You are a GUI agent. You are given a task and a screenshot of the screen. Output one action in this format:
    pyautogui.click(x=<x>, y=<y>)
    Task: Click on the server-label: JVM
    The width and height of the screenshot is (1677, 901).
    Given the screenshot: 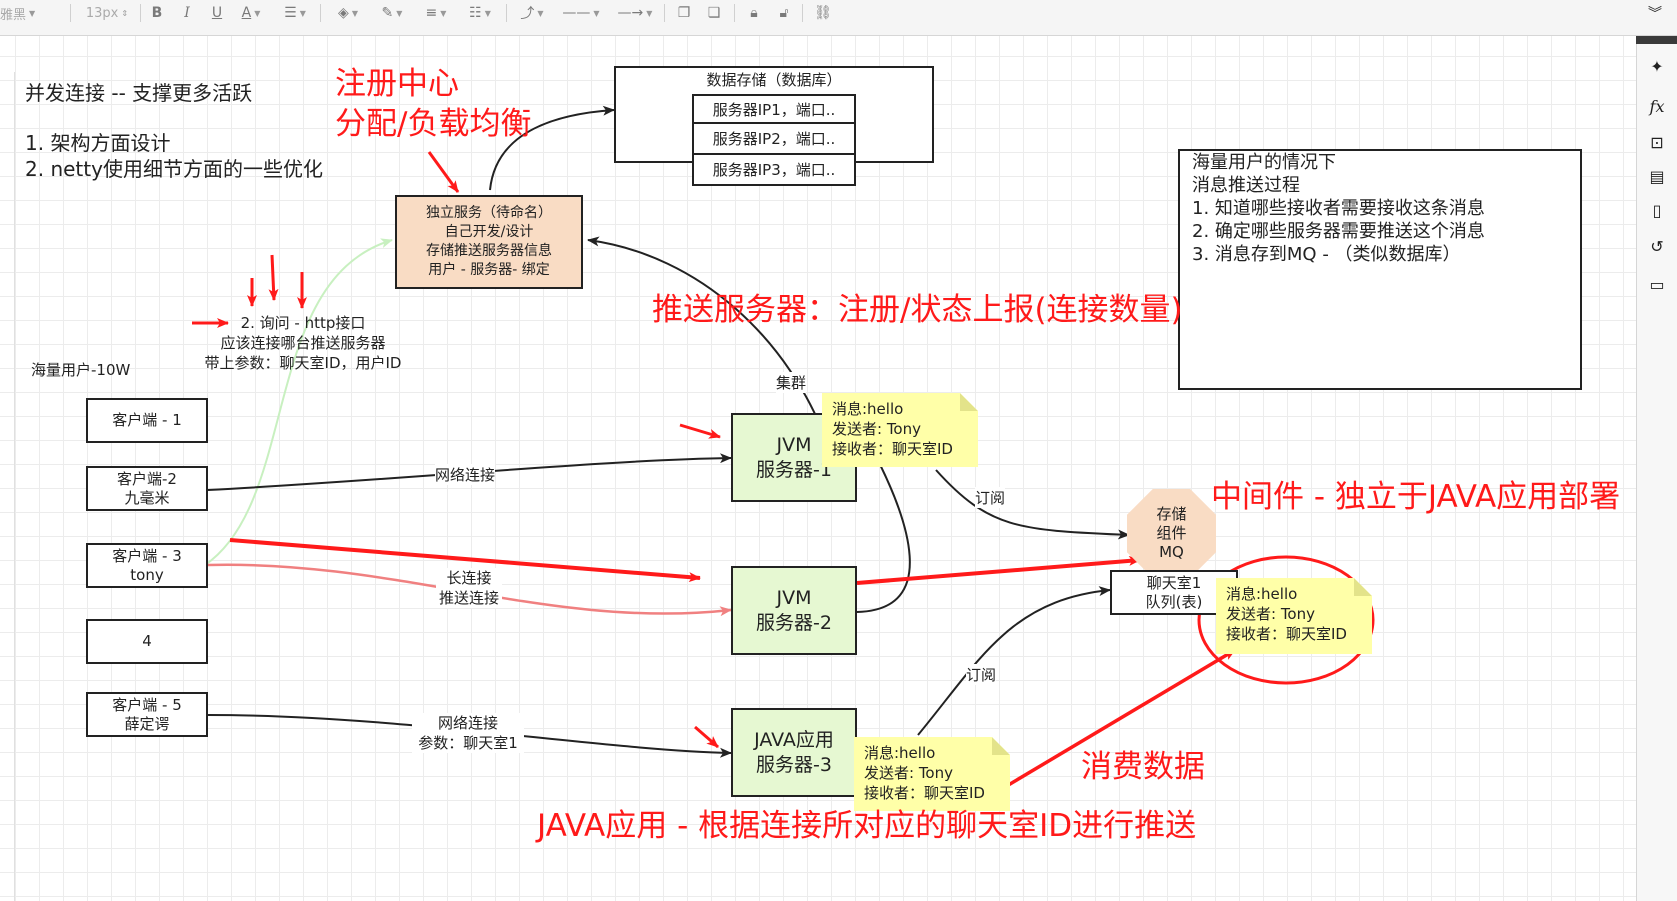 What is the action you would take?
    pyautogui.click(x=794, y=597)
    